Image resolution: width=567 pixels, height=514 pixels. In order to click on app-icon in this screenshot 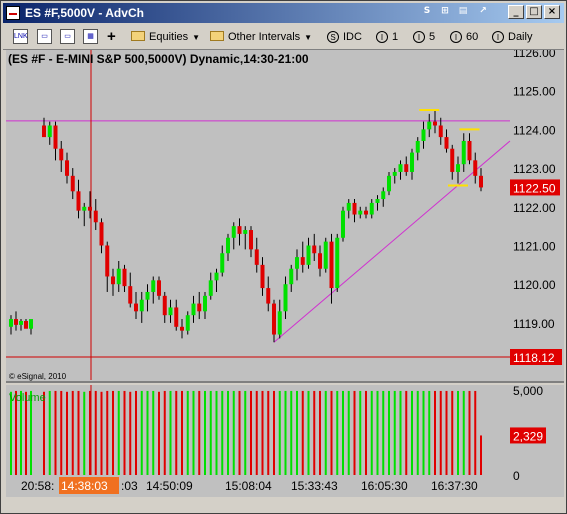, I will do `click(13, 13)`.